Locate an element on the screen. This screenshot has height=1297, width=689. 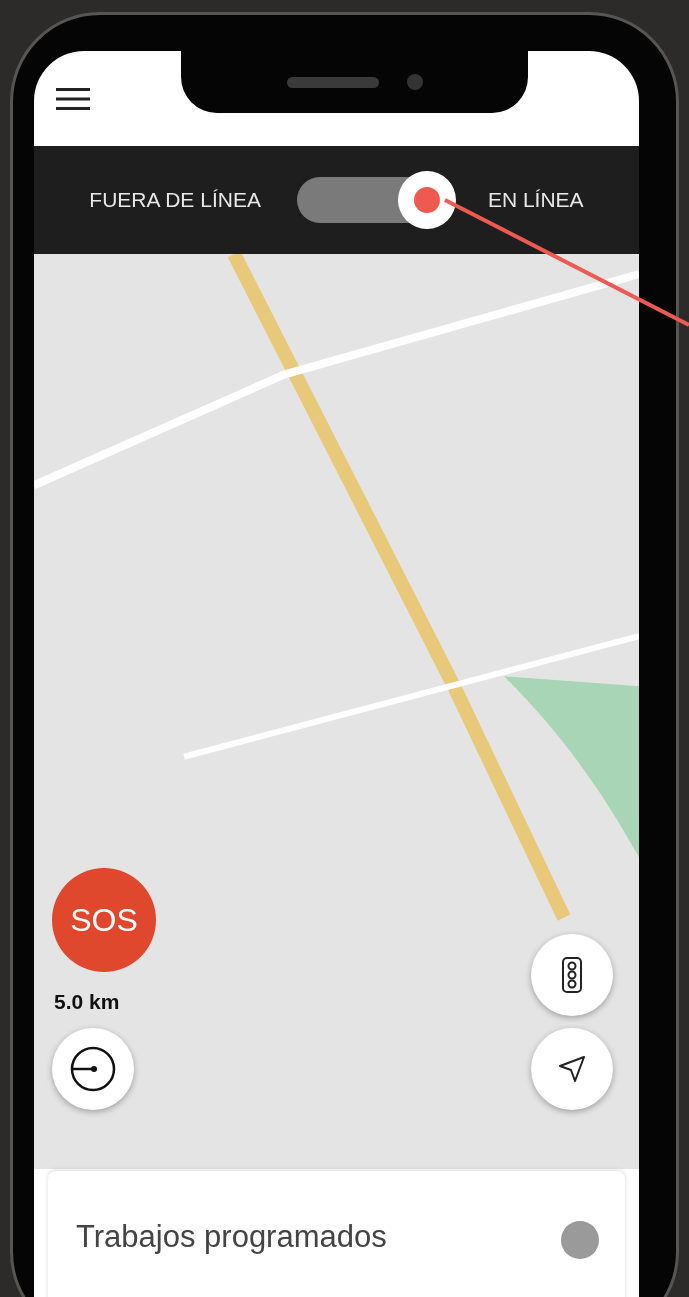
traffic-light-icon is located at coordinates (572, 975).